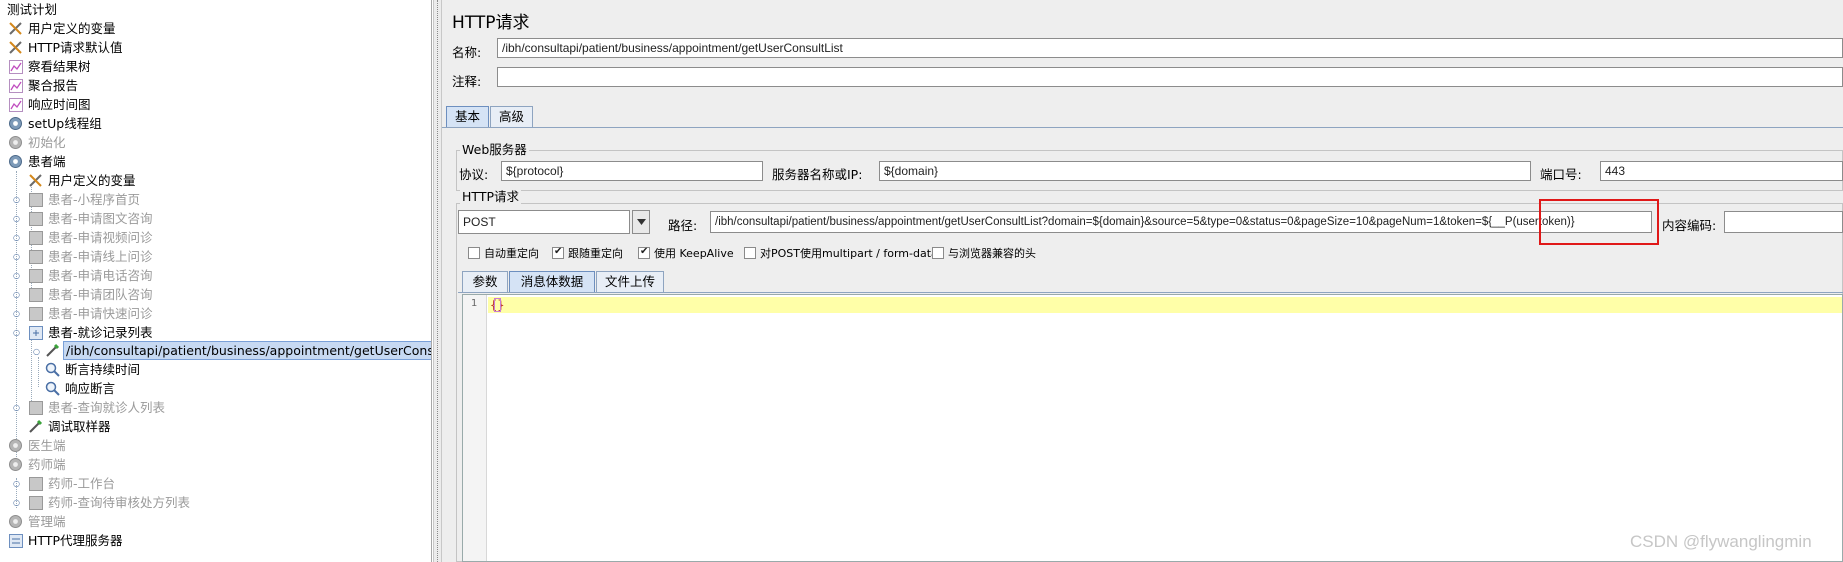  Describe the element at coordinates (50, 104) in the screenshot. I see `tree-node-response-time-graph: 响应时间图` at that location.